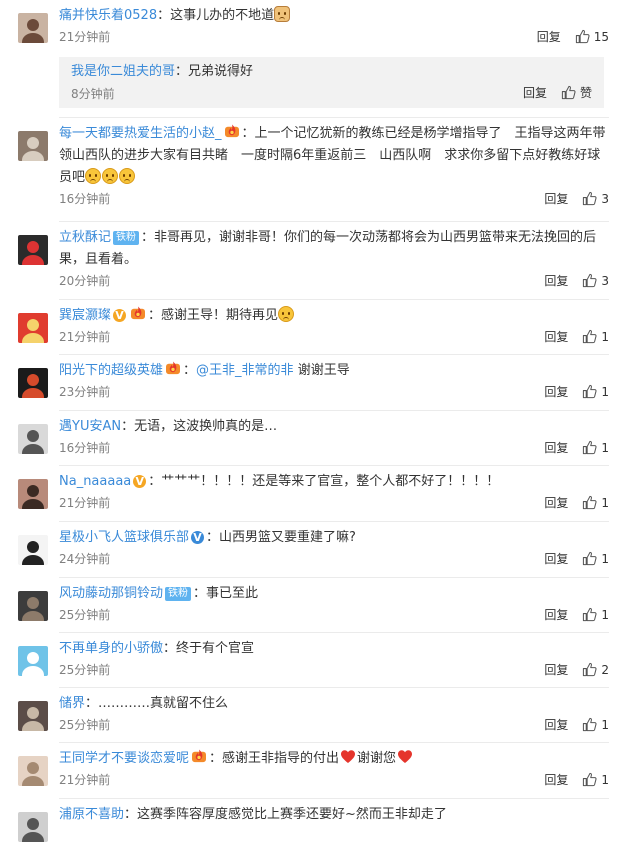 The width and height of the screenshot is (625, 842). I want to click on comment-username: Na_naaaaa, so click(95, 481).